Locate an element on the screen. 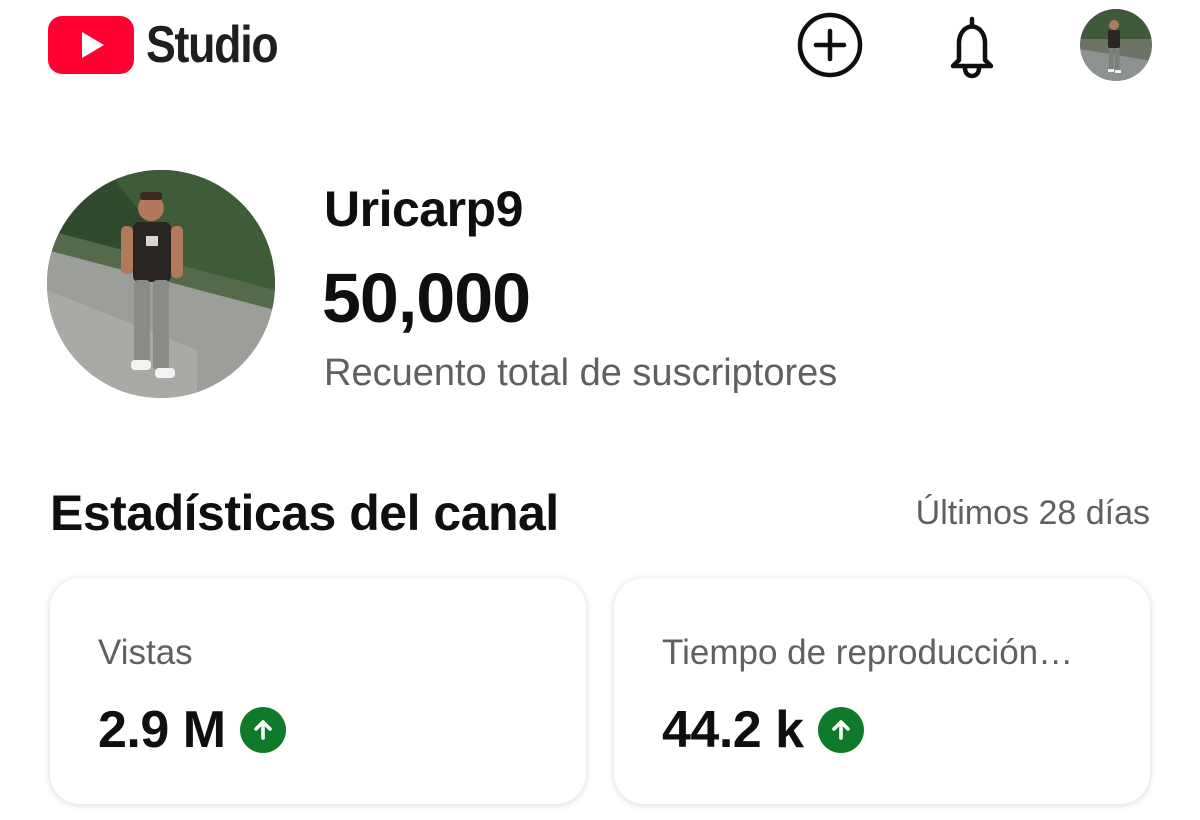  create-icon is located at coordinates (830, 45).